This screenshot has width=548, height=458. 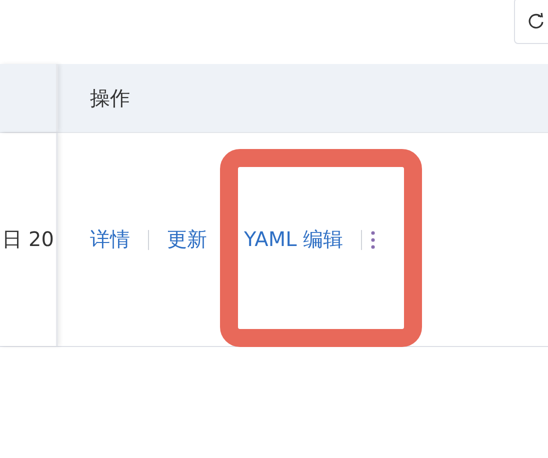 What do you see at coordinates (110, 239) in the screenshot?
I see `action-link: 详情` at bounding box center [110, 239].